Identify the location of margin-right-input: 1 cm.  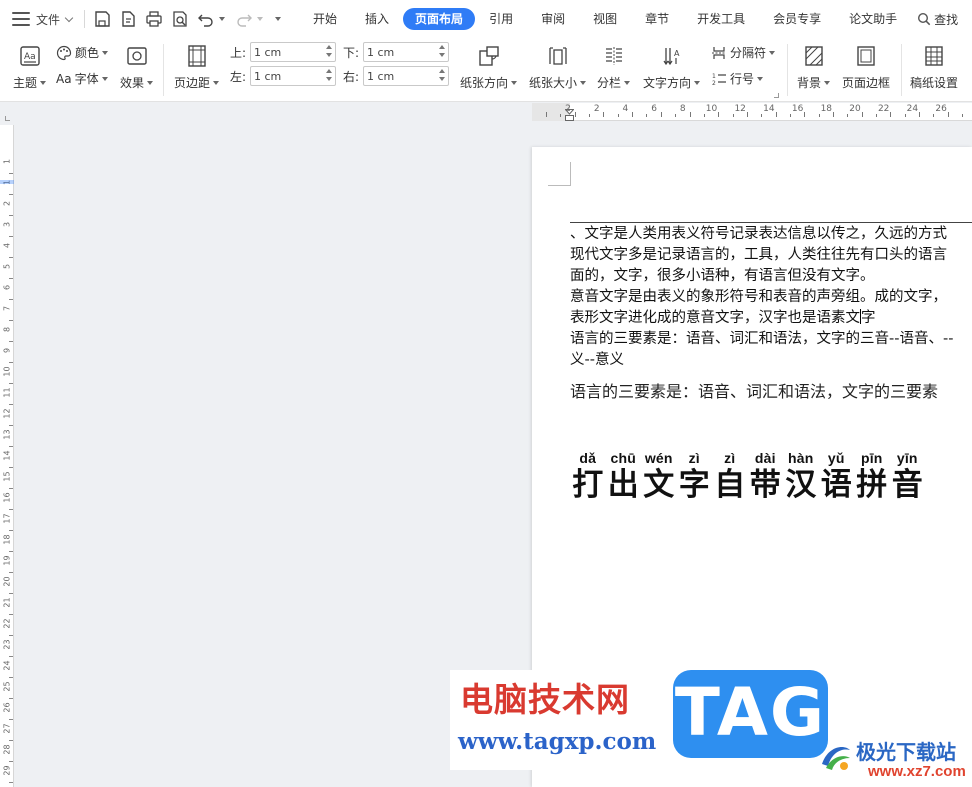
(406, 76).